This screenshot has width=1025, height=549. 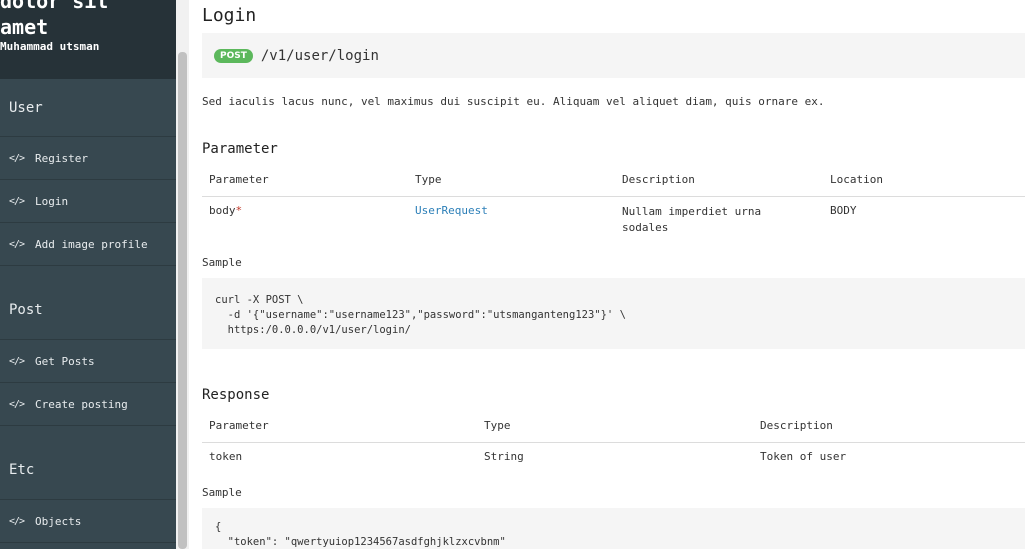 I want to click on nav-item-get-posts: </> Get Posts, so click(x=88, y=361).